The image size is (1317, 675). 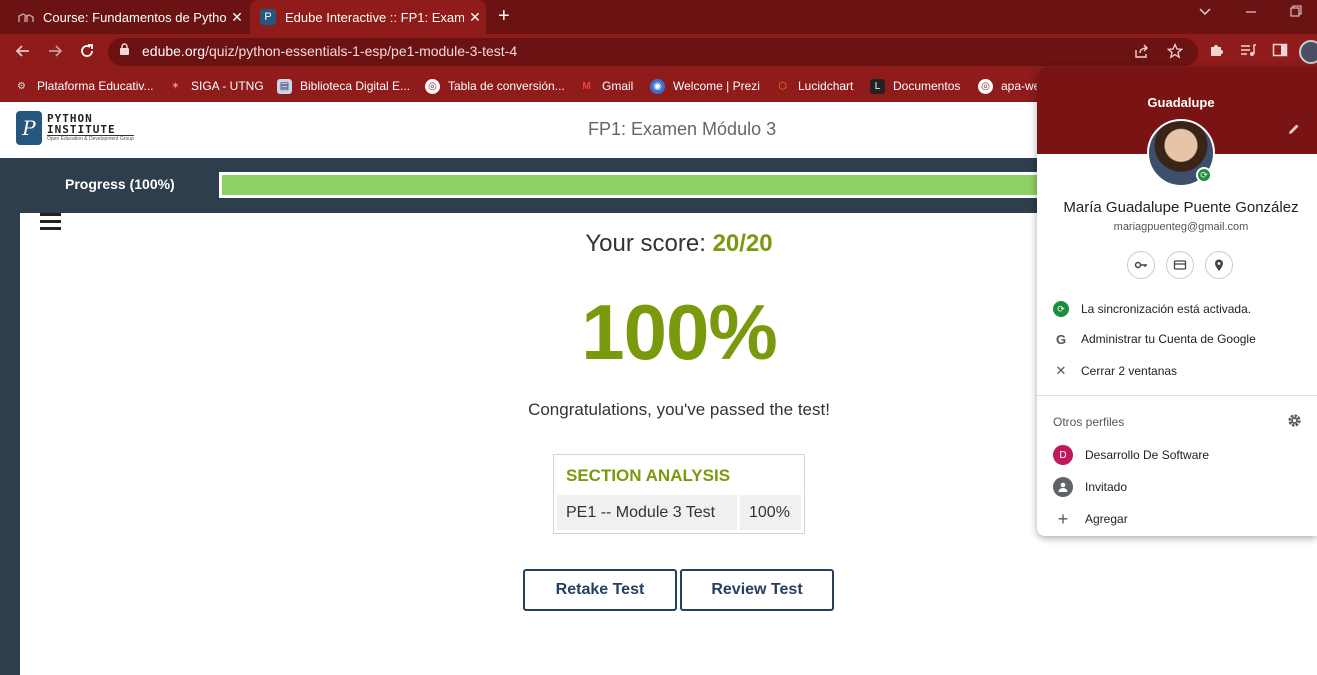 I want to click on python-institute-logo-icon: P, so click(x=29, y=128).